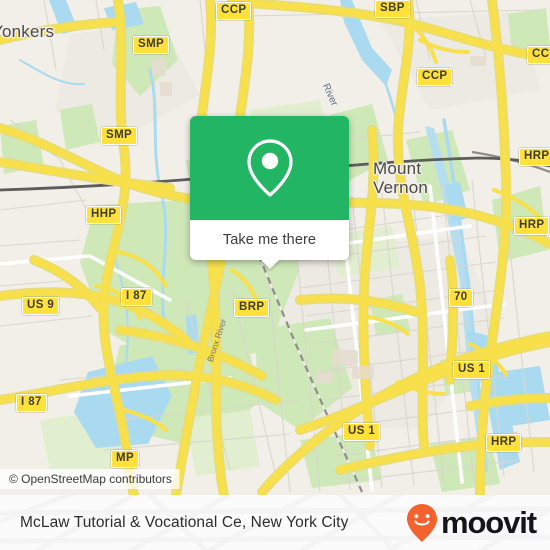  I want to click on highway-shield-70: 70, so click(461, 298).